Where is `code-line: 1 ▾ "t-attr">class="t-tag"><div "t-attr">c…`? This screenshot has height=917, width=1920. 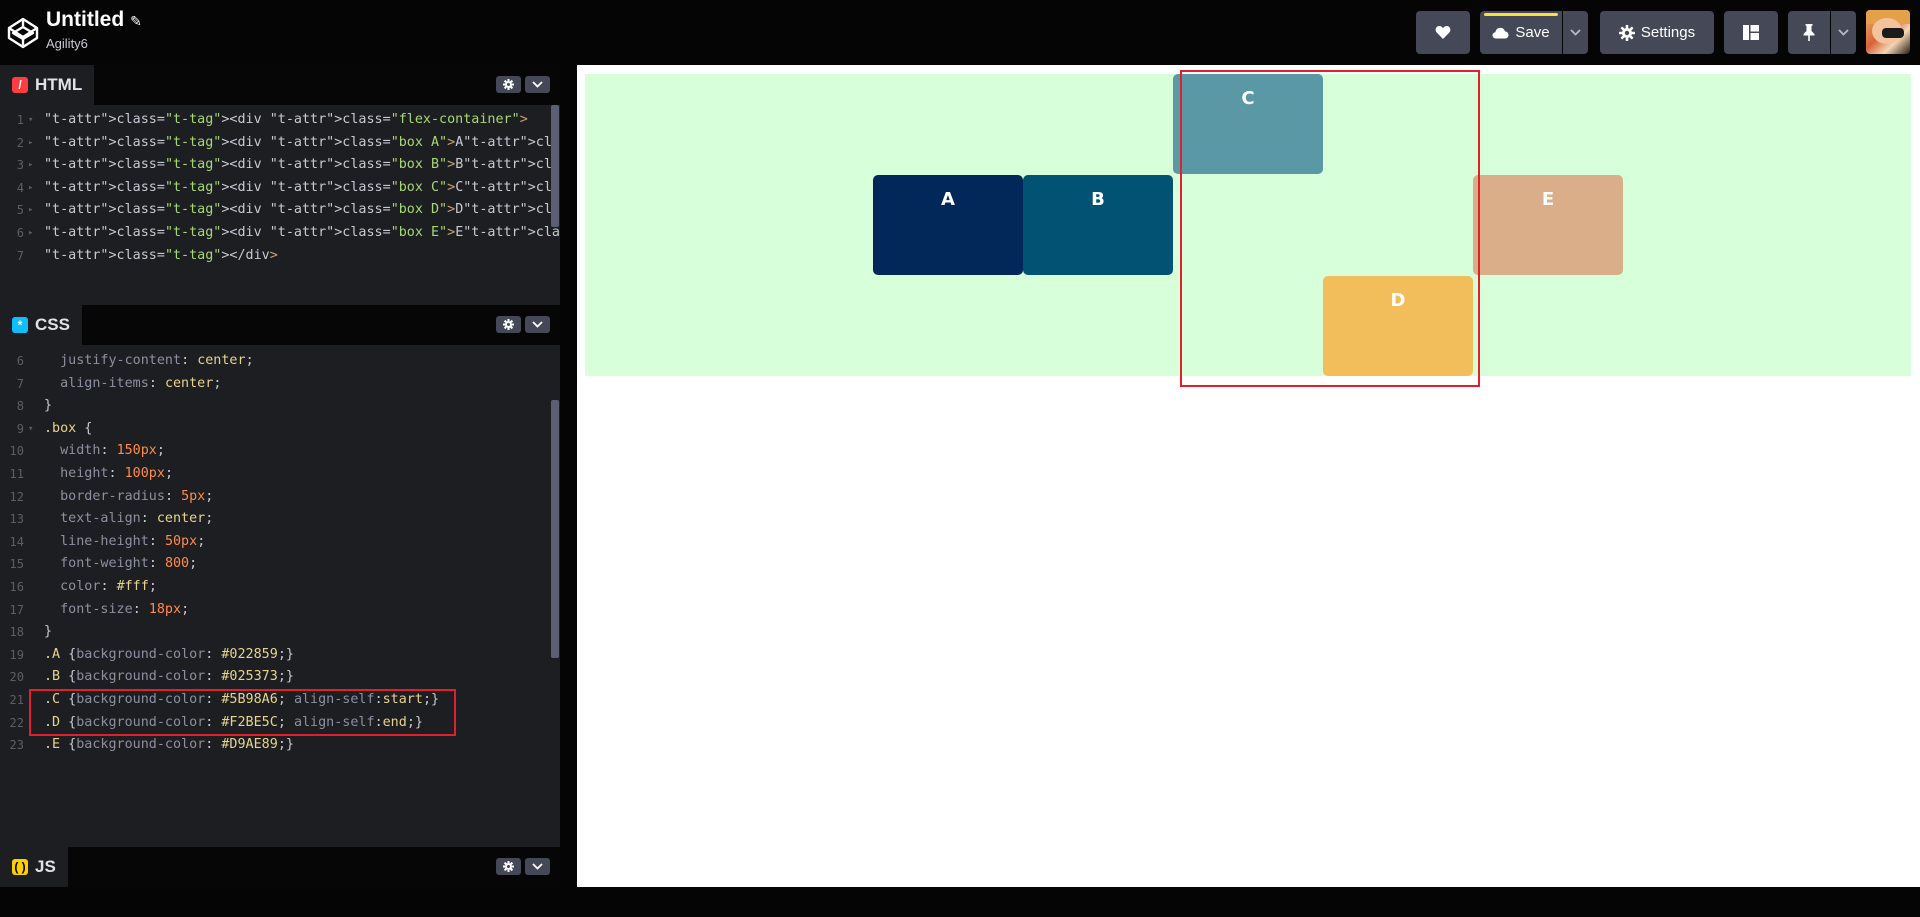
code-line: 1 ▾ "t-attr">class="t-tag"><div "t-attr">c… is located at coordinates (272, 119).